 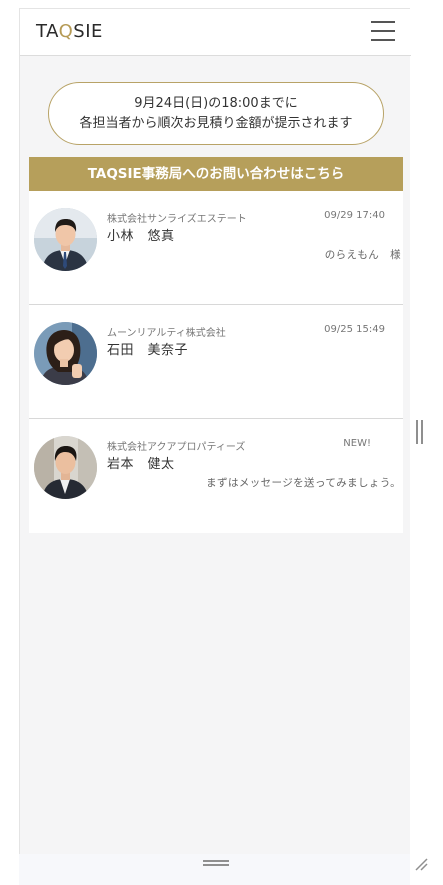 What do you see at coordinates (148, 350) in the screenshot?
I see `agent-name: 石田 美奈子` at bounding box center [148, 350].